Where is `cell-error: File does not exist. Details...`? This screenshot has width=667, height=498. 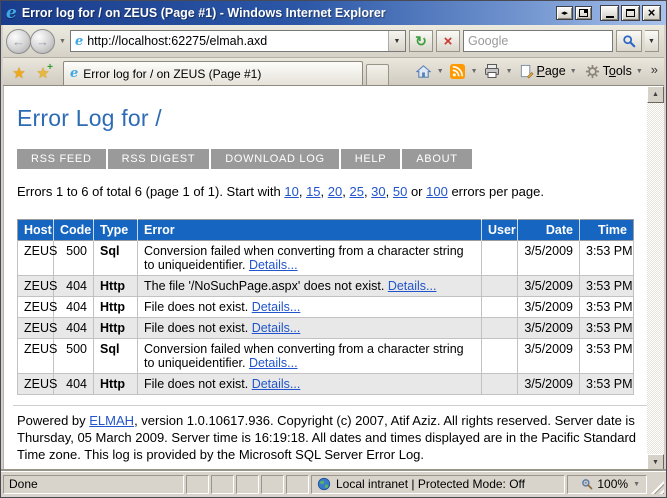
cell-error: File does not exist. Details... is located at coordinates (309, 307).